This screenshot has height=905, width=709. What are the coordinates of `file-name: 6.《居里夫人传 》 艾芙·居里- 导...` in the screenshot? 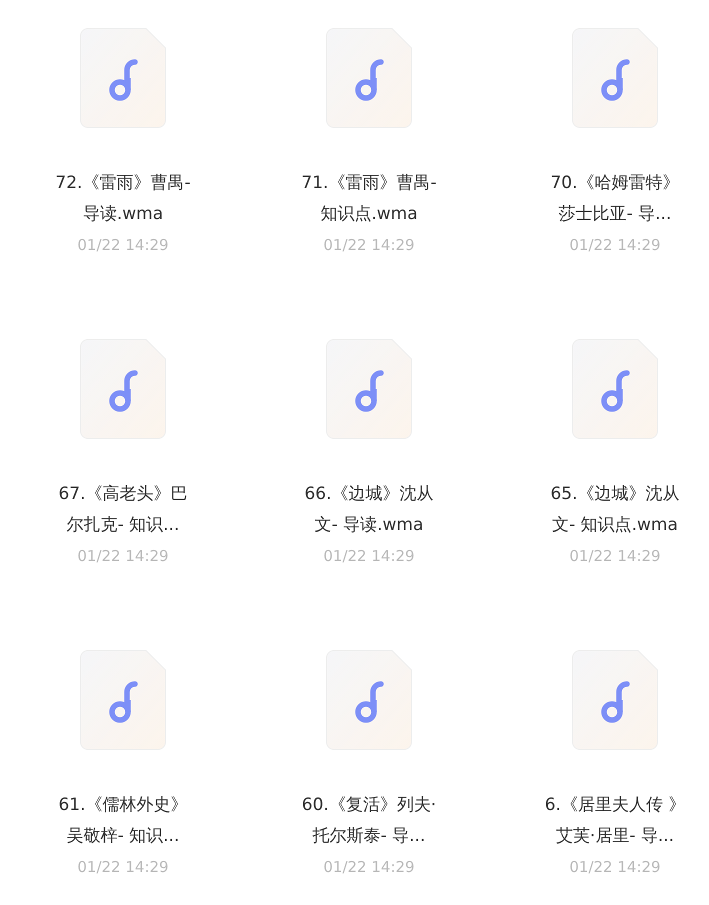 It's located at (615, 821).